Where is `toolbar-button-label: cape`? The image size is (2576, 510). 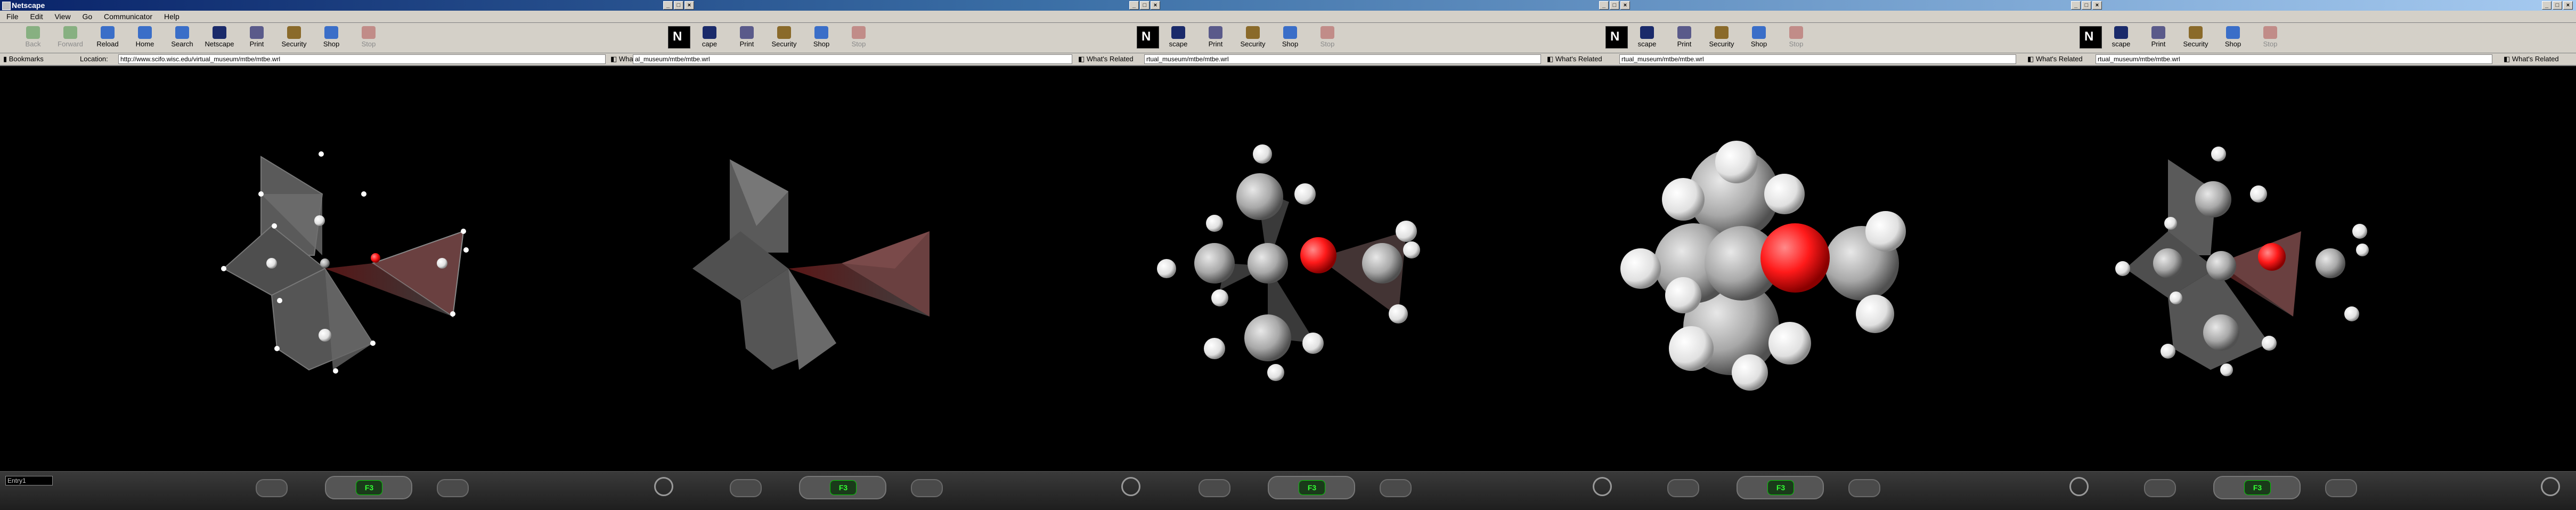 toolbar-button-label: cape is located at coordinates (710, 44).